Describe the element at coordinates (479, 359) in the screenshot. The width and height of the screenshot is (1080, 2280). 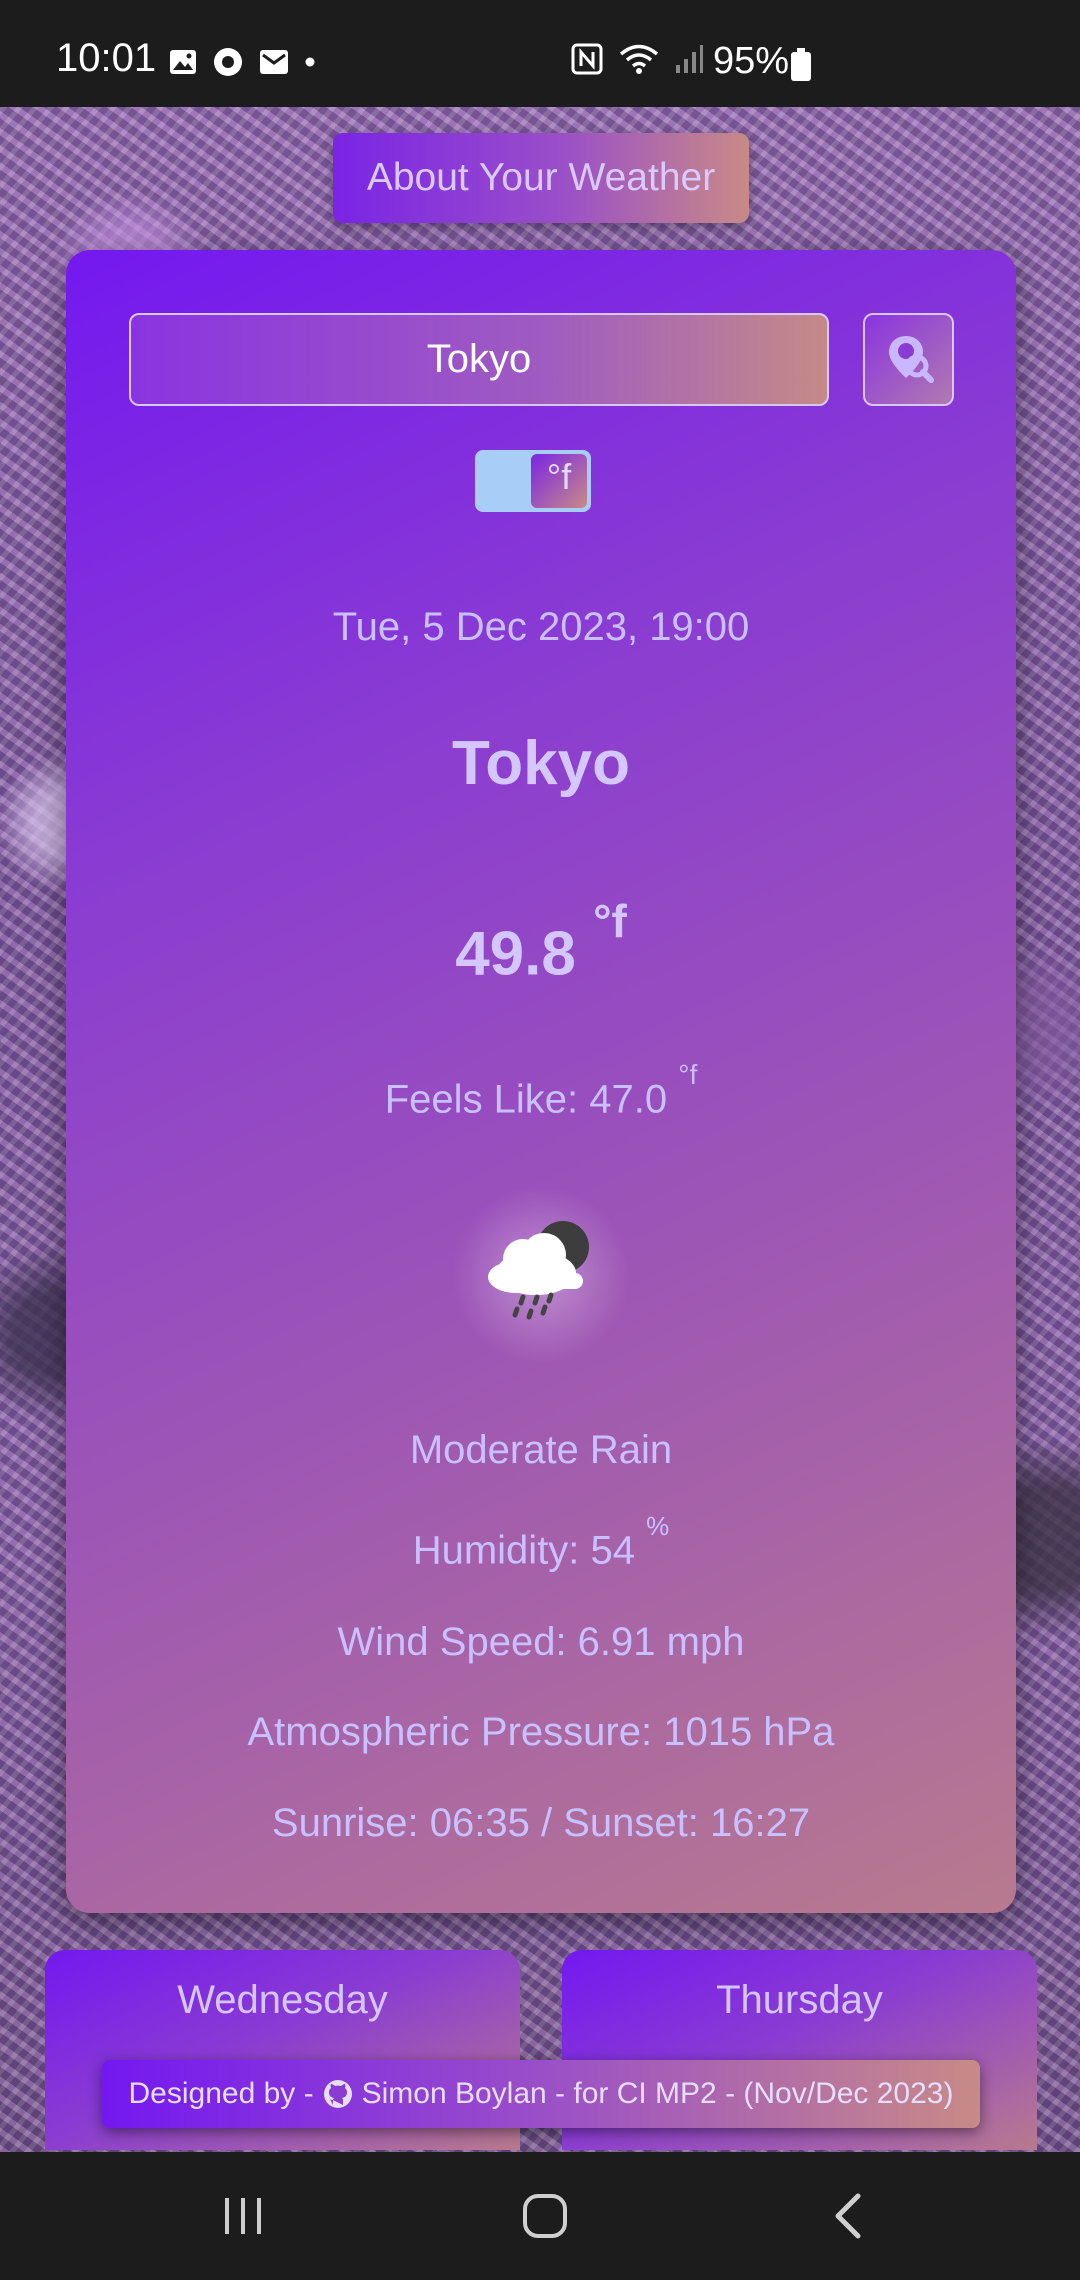
I see `city-search-input: Tokyo` at that location.